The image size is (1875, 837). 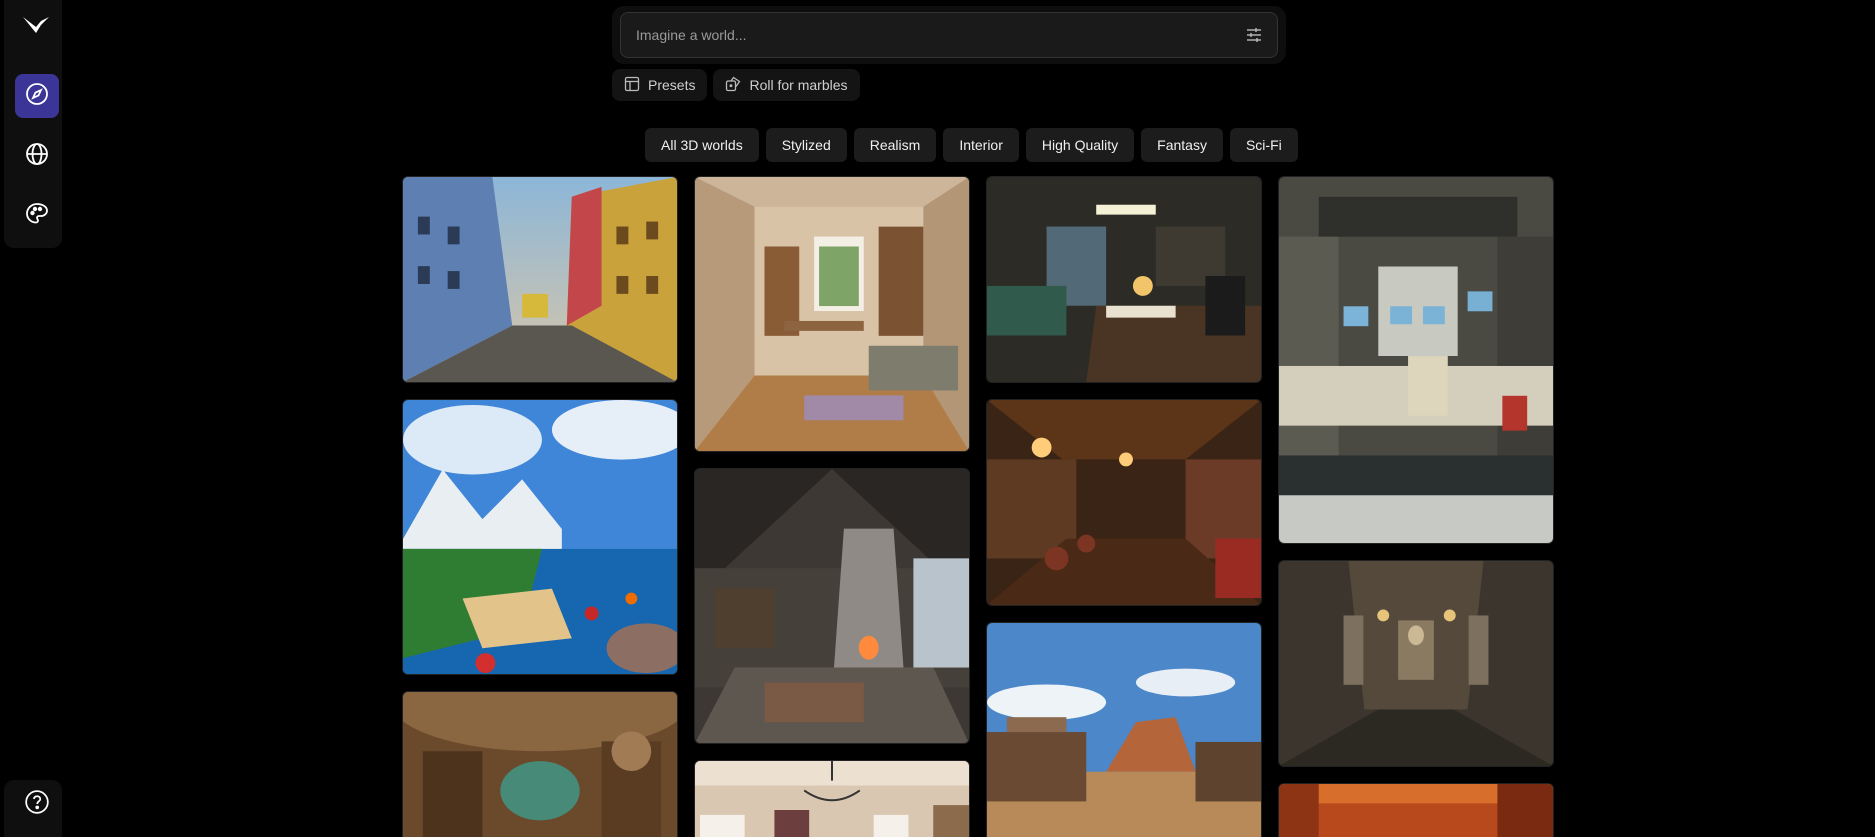 I want to click on dice-icon, so click(x=733, y=85).